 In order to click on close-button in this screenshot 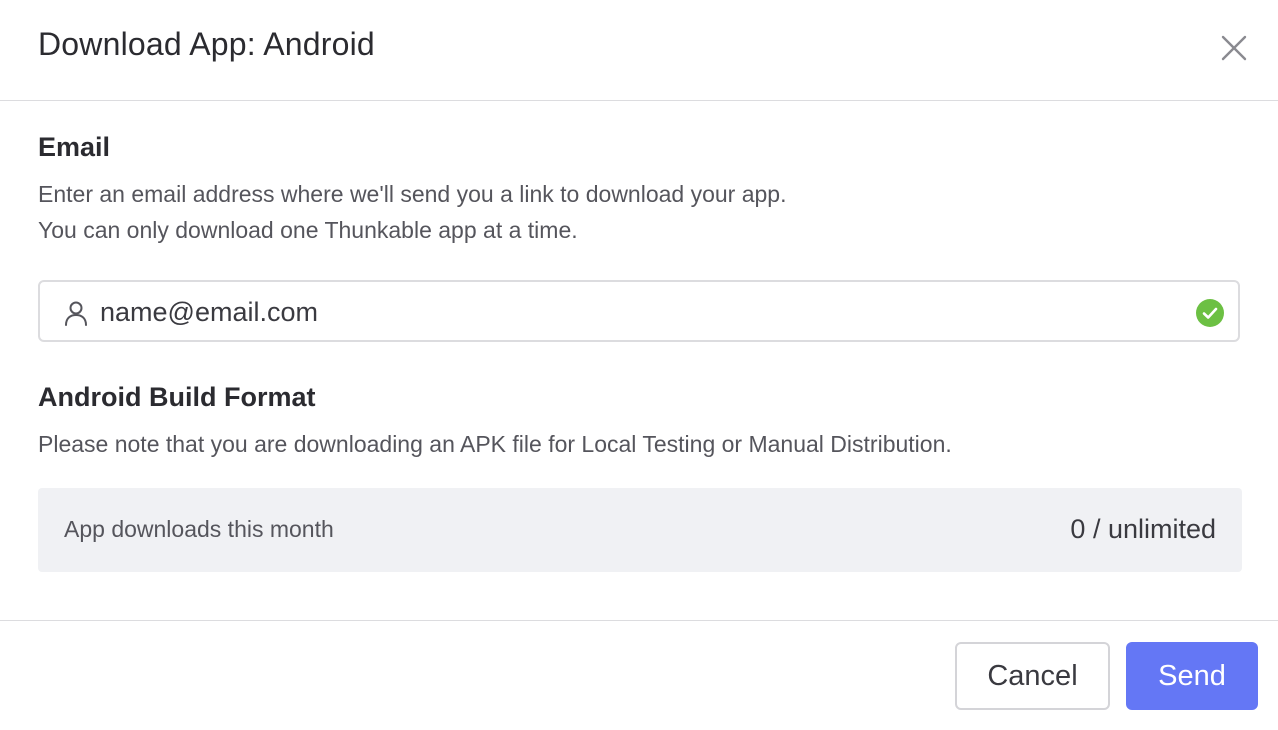, I will do `click(1234, 48)`.